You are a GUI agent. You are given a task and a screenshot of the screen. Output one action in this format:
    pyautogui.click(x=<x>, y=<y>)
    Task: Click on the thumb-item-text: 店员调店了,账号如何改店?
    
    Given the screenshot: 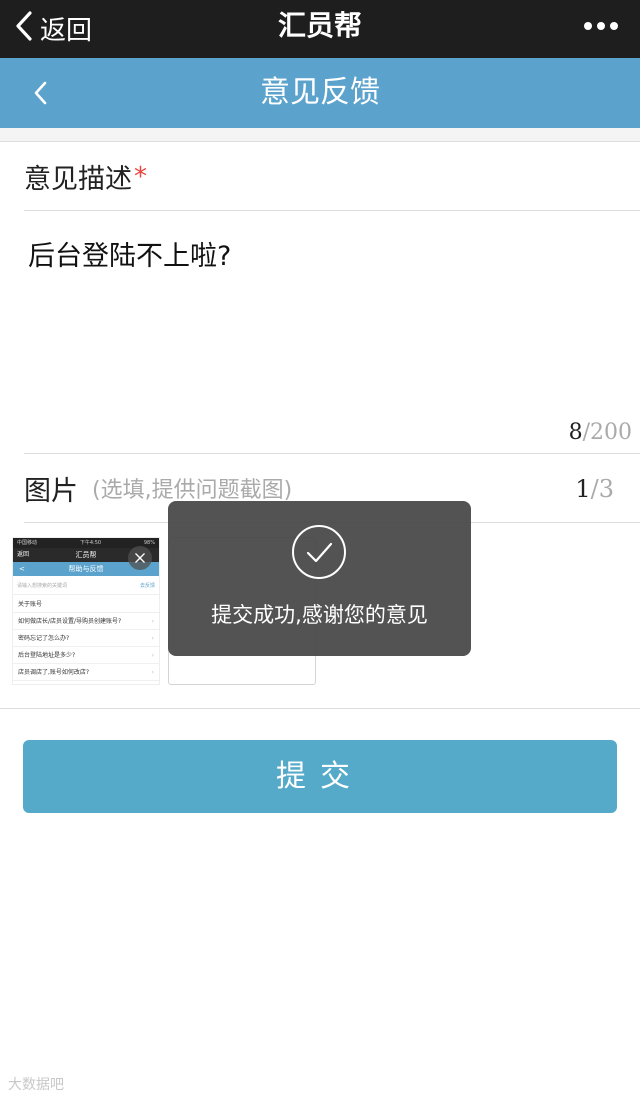 What is the action you would take?
    pyautogui.click(x=54, y=672)
    